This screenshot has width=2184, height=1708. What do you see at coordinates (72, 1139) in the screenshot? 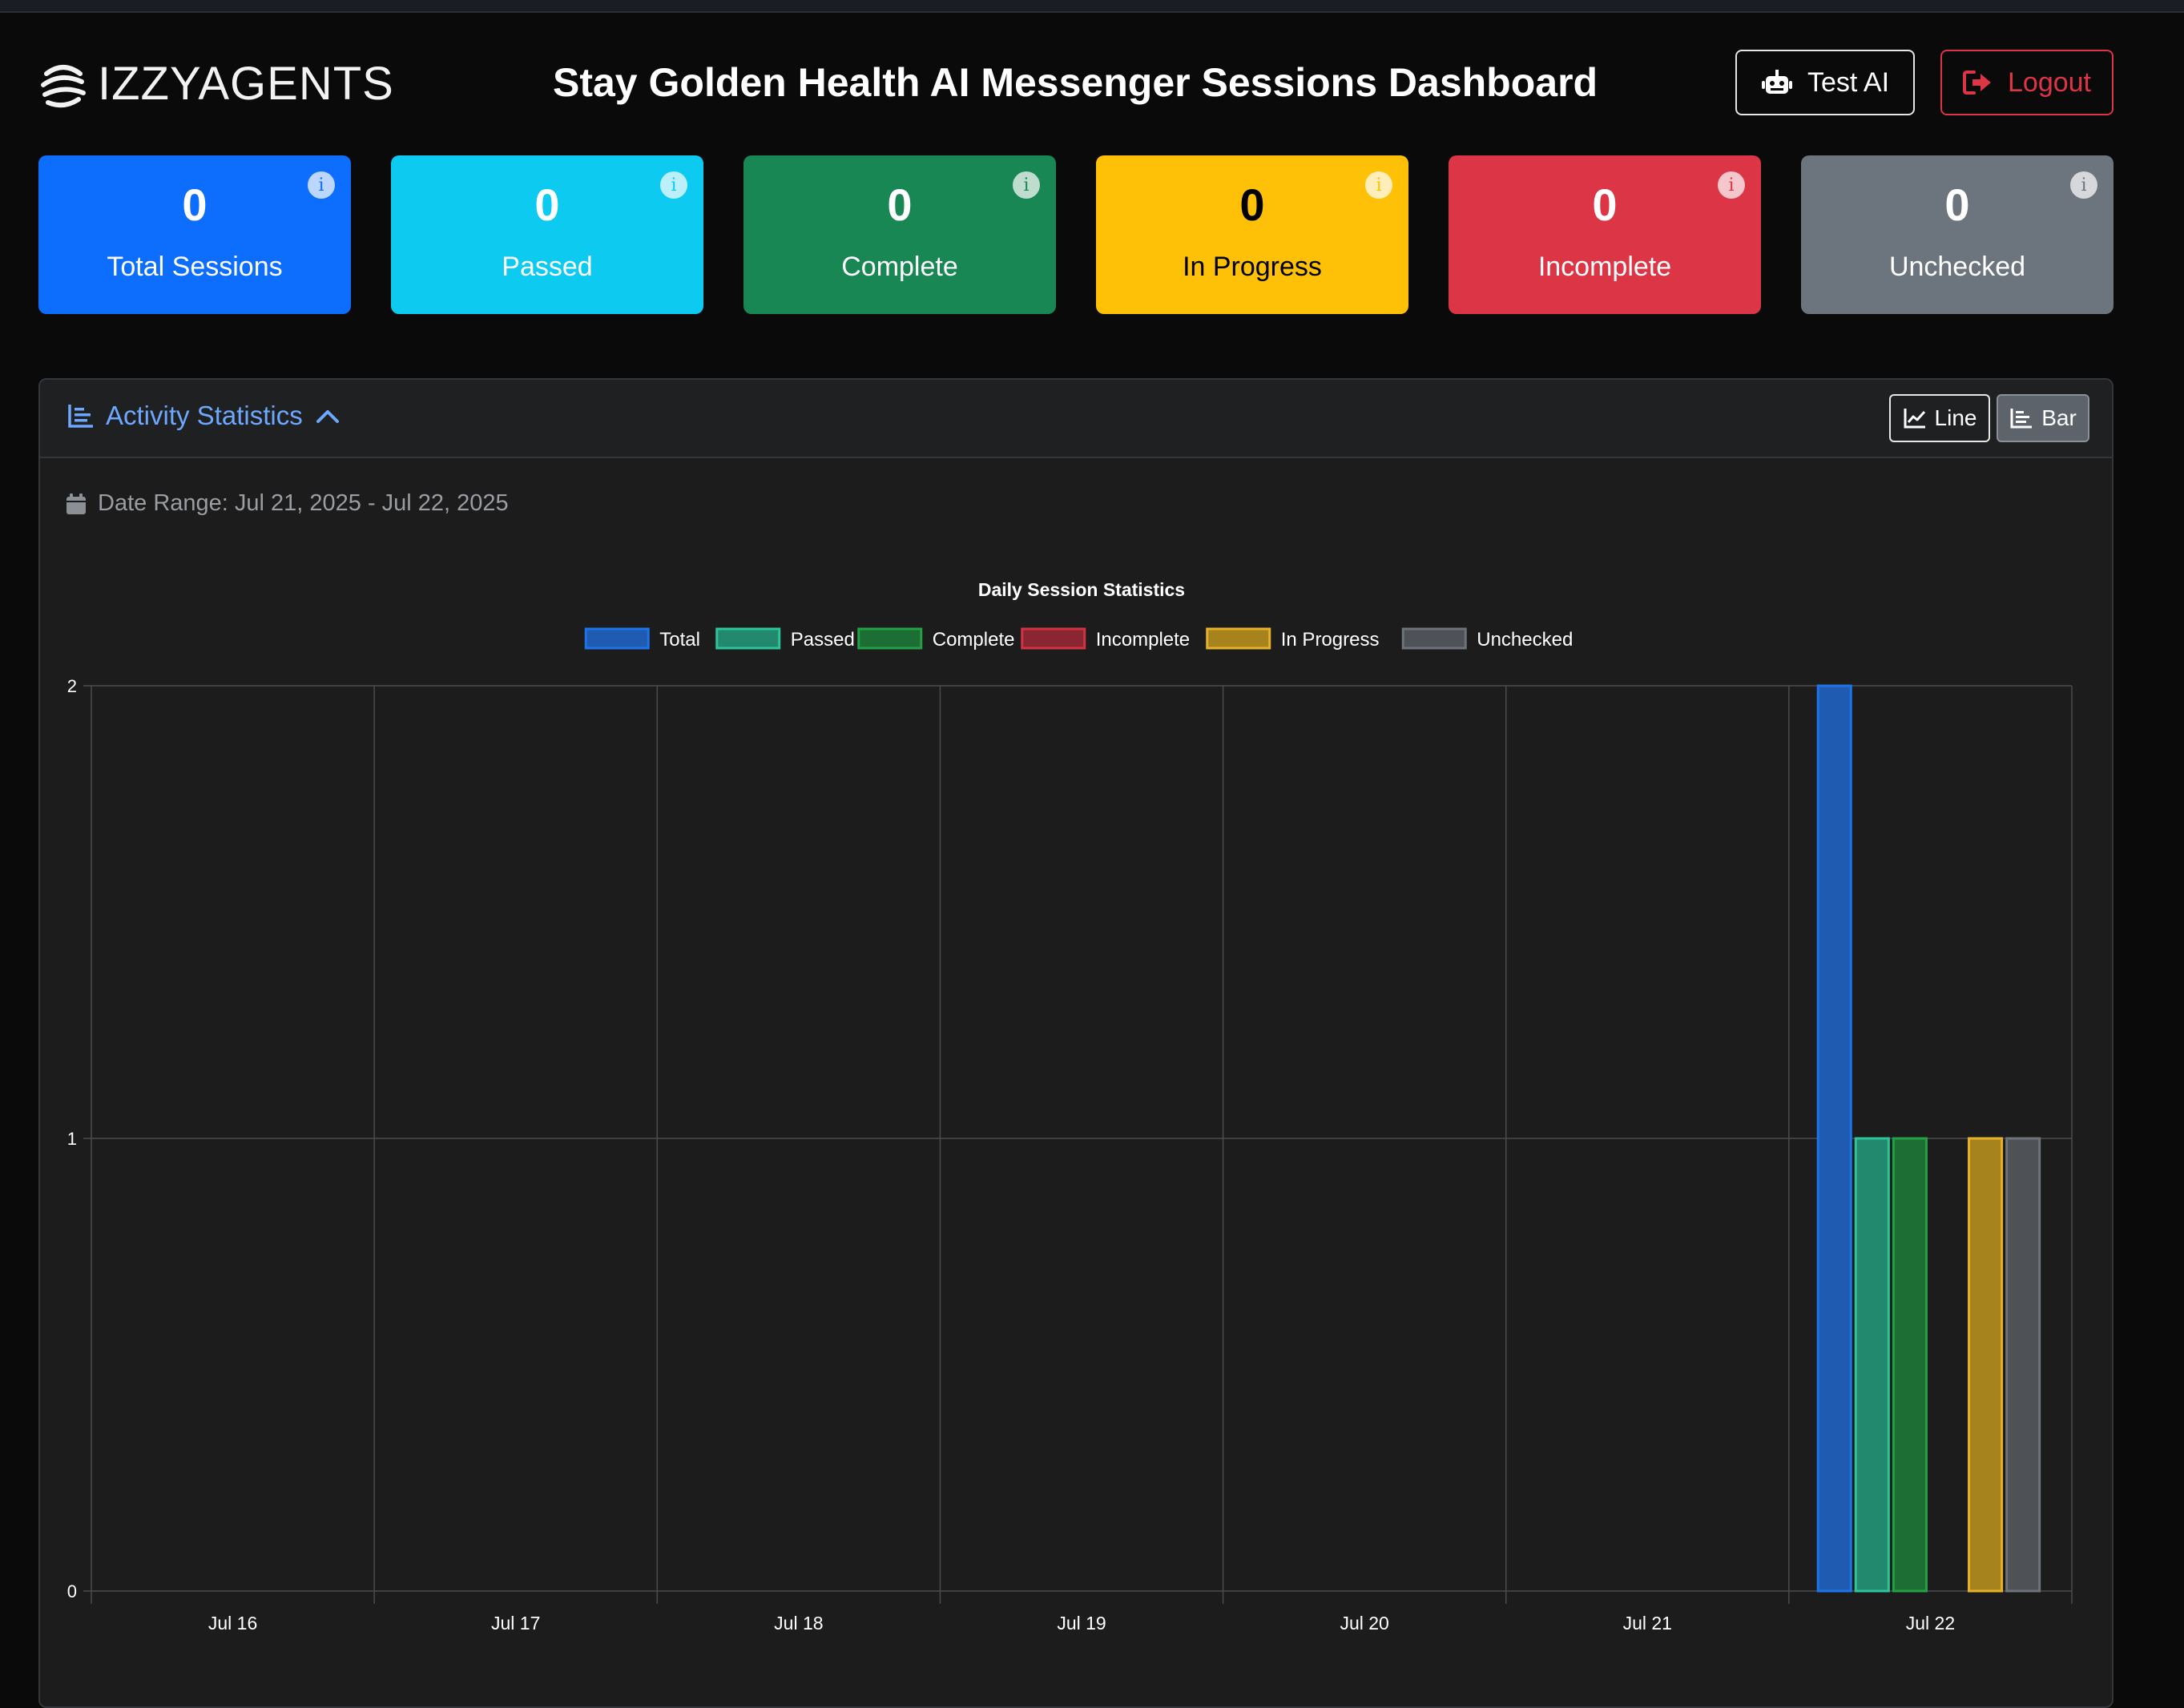
I see `y-tick-label: 1` at bounding box center [72, 1139].